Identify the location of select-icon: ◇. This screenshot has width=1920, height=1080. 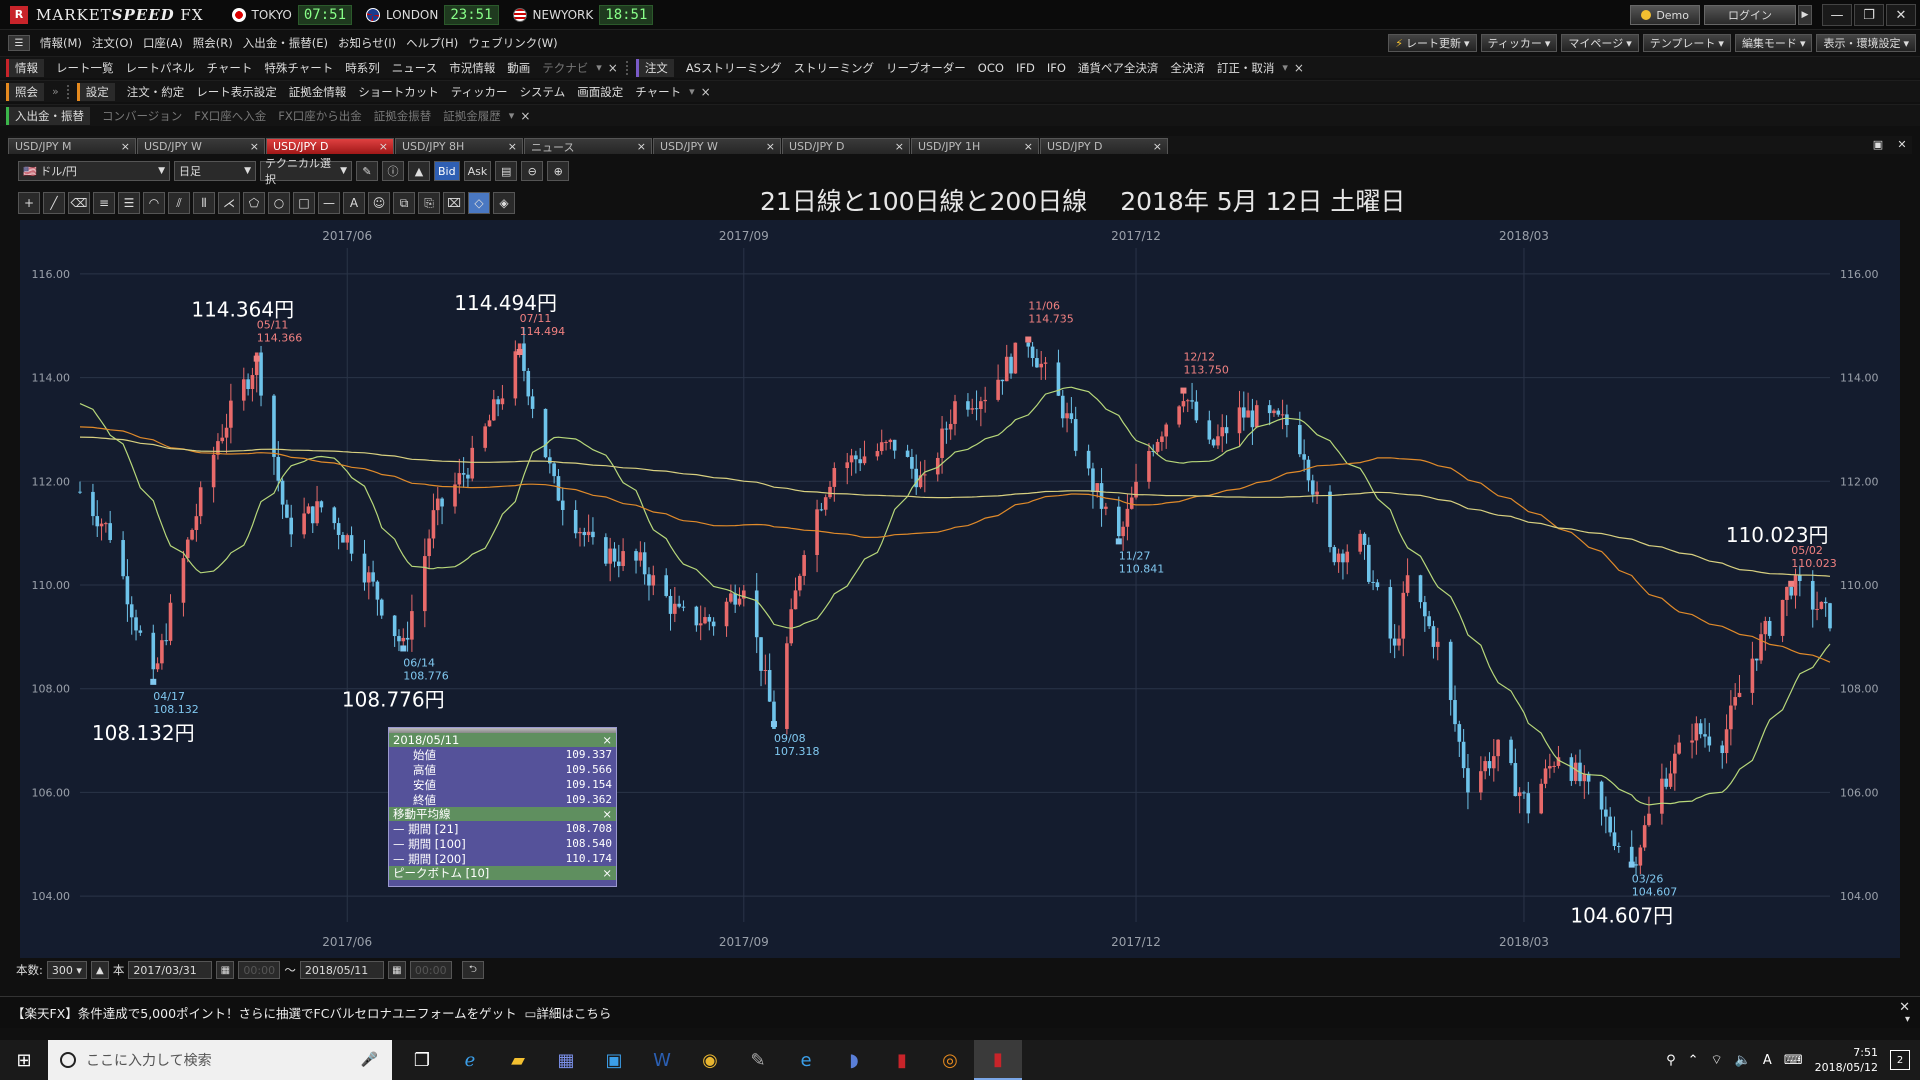
(479, 203).